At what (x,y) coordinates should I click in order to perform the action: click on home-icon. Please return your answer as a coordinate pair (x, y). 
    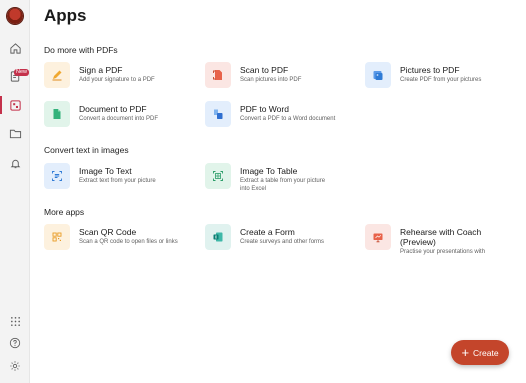
    Looking at the image, I should click on (15, 48).